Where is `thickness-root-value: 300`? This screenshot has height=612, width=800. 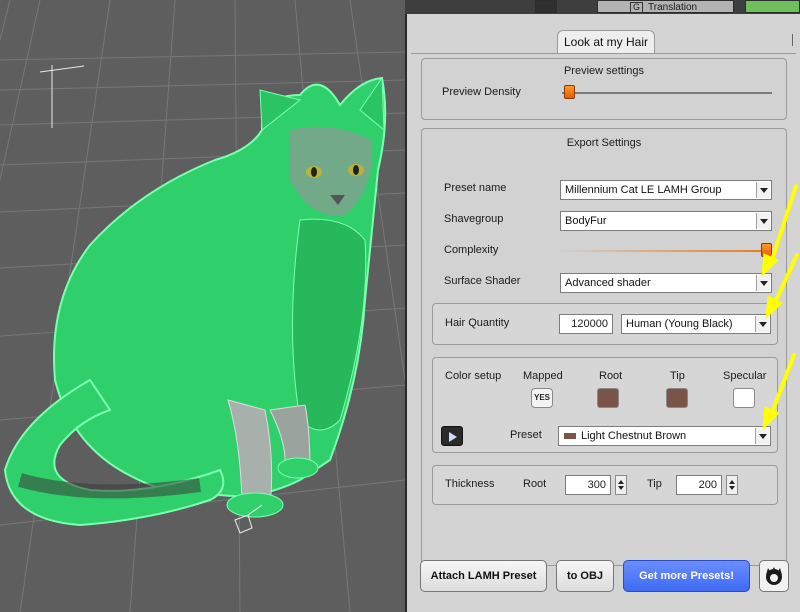
thickness-root-value: 300 is located at coordinates (596, 485).